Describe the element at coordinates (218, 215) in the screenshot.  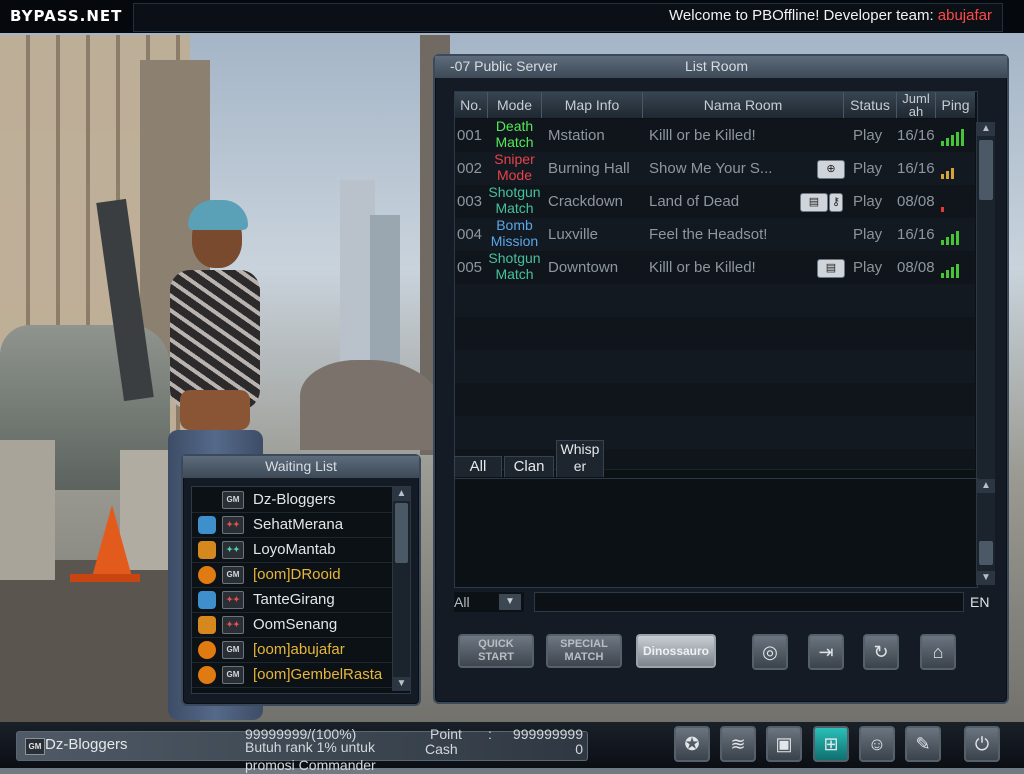
I see `character-cap` at that location.